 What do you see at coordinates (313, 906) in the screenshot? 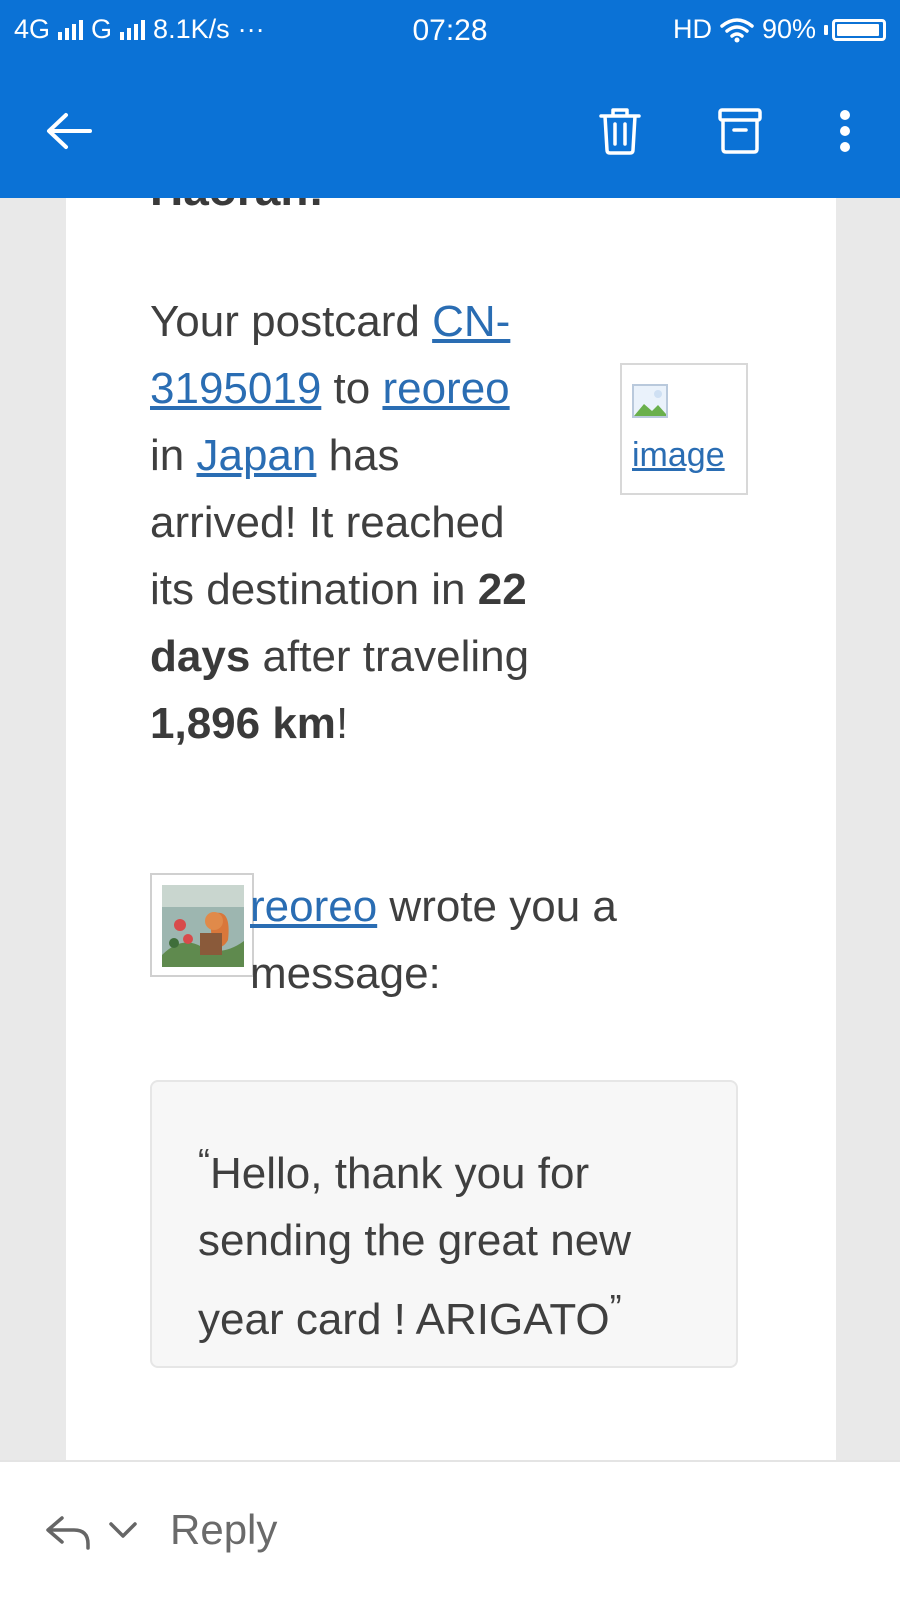
I see `sender-link: reoreo` at bounding box center [313, 906].